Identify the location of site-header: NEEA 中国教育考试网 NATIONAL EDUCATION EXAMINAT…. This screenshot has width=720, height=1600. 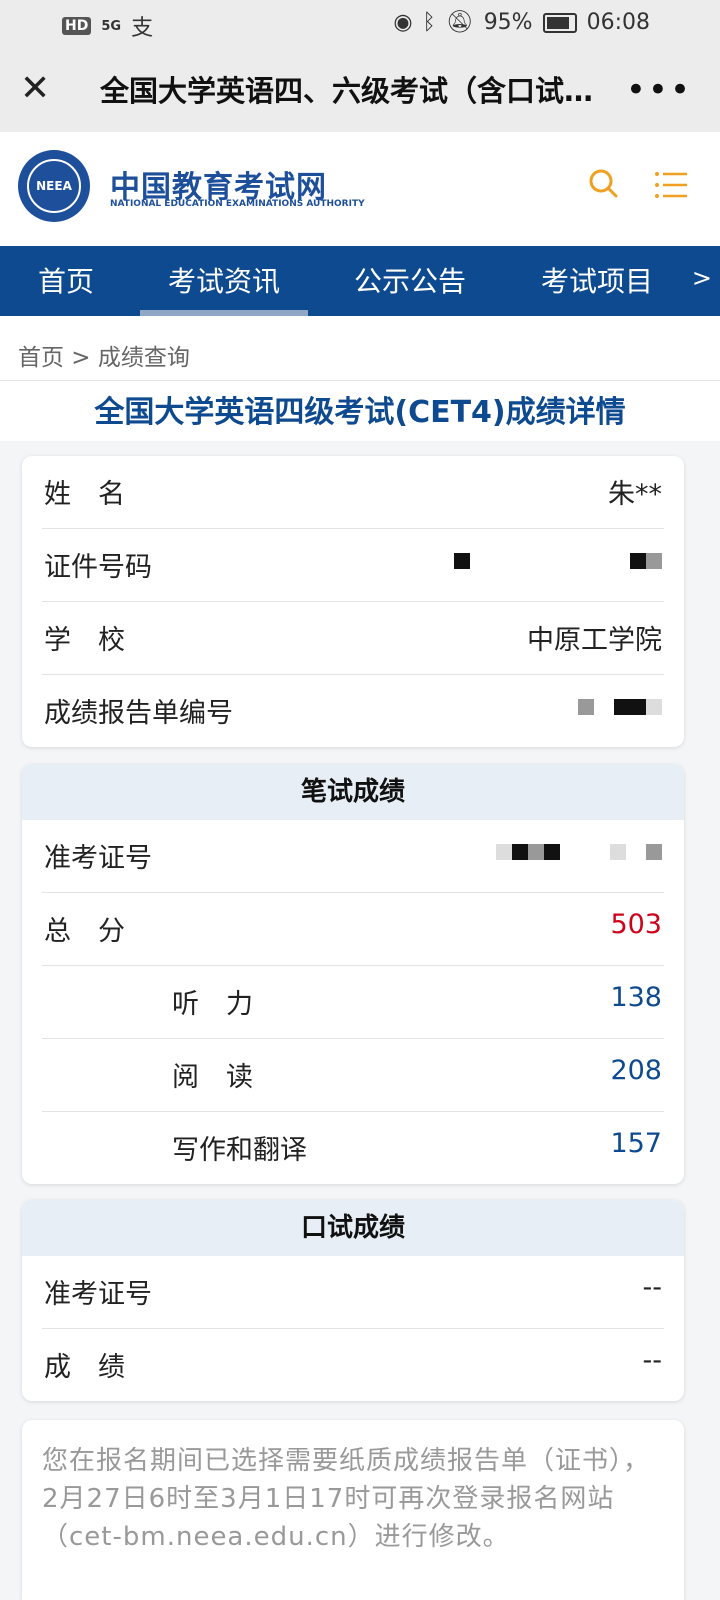
(360, 189).